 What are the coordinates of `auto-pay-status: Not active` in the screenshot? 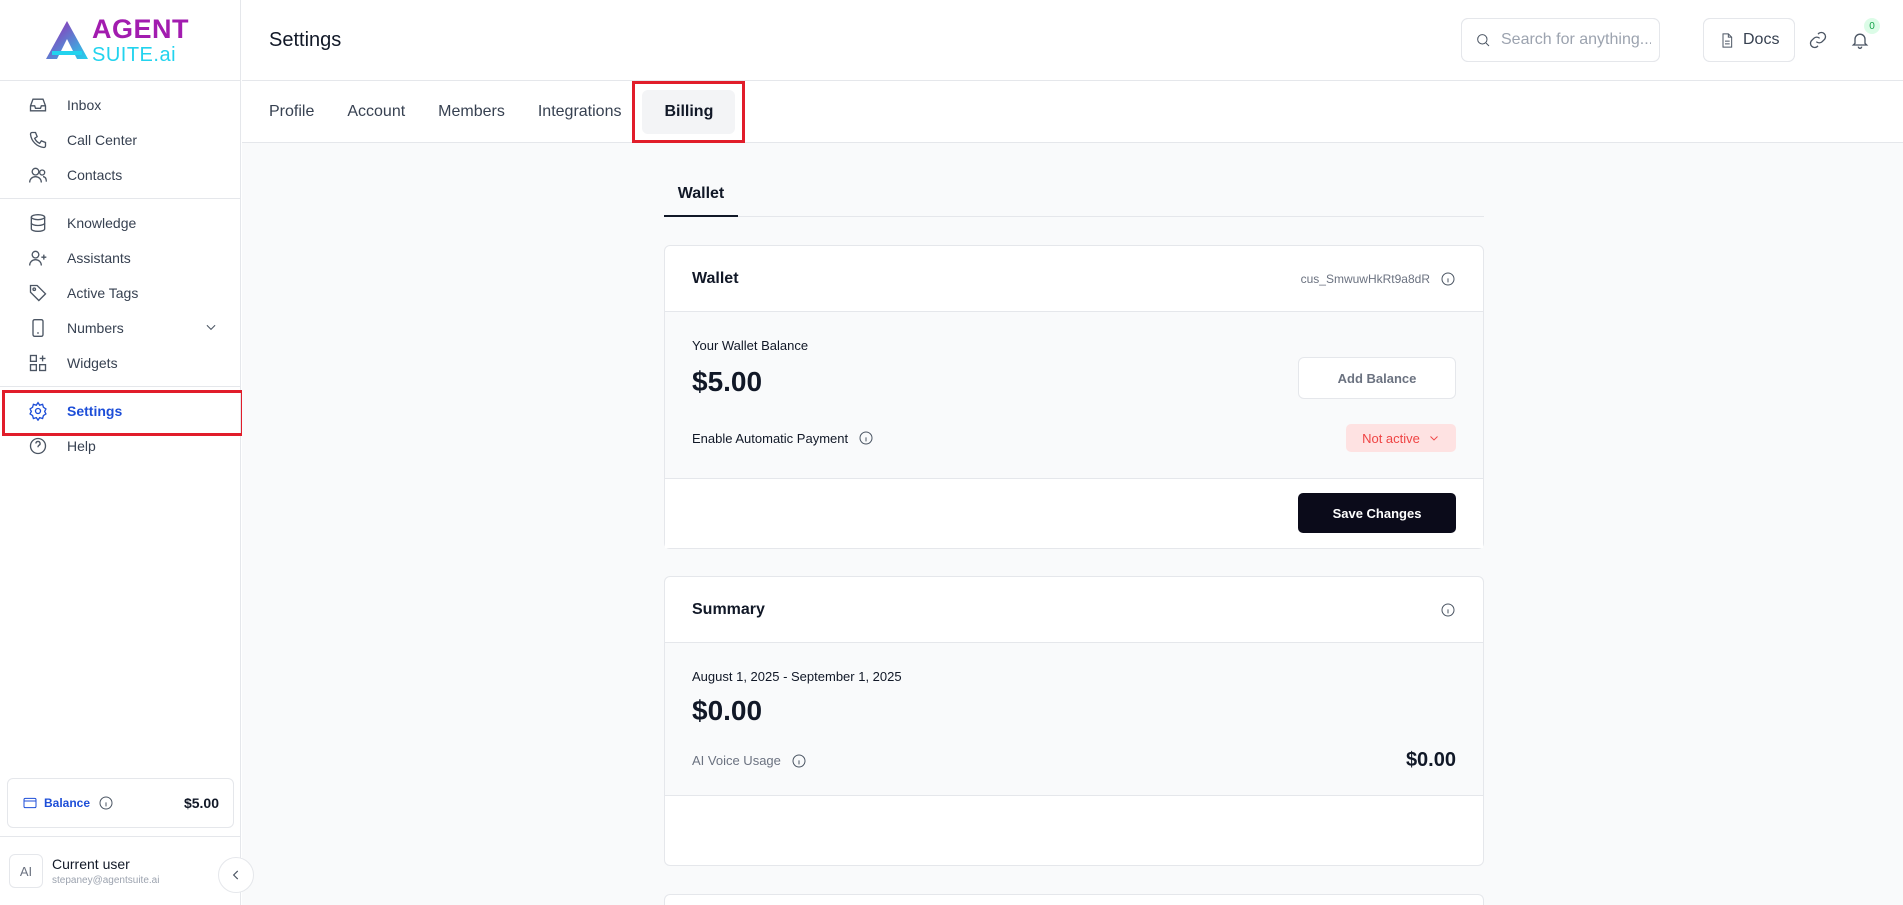 It's located at (1391, 438).